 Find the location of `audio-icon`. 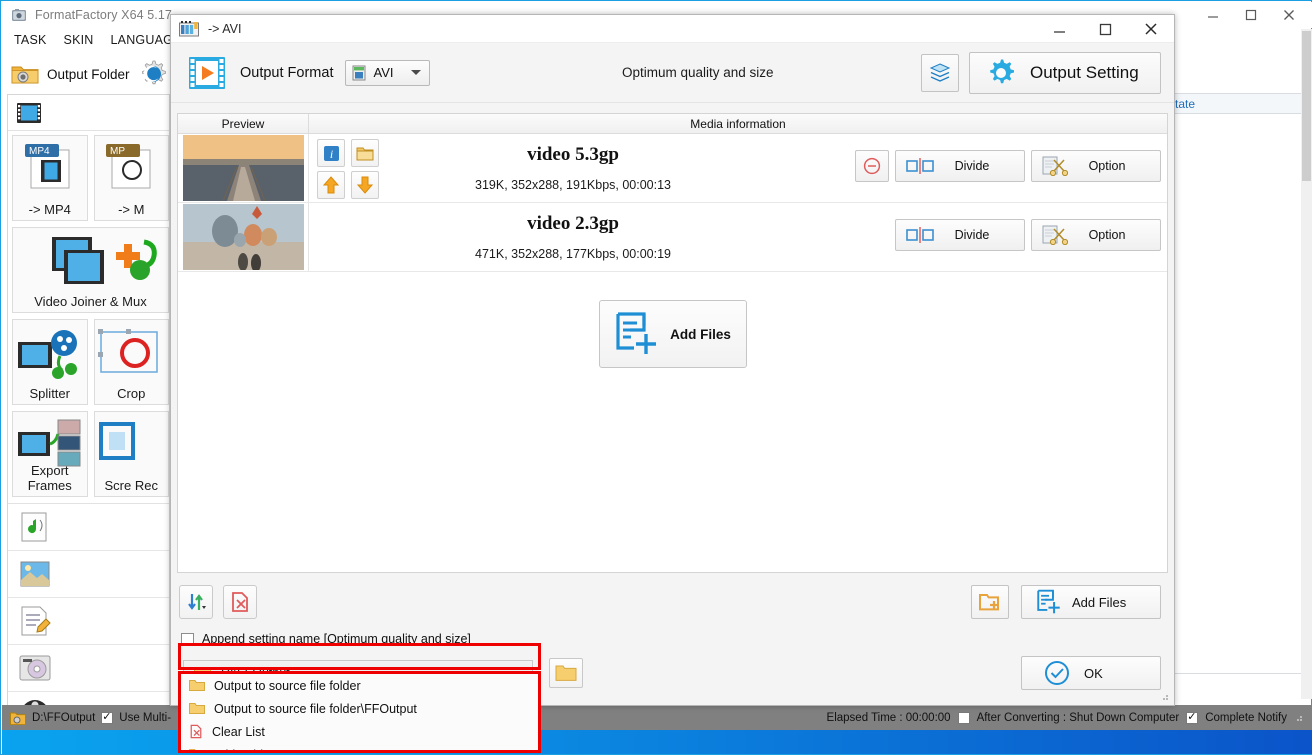

audio-icon is located at coordinates (35, 527).